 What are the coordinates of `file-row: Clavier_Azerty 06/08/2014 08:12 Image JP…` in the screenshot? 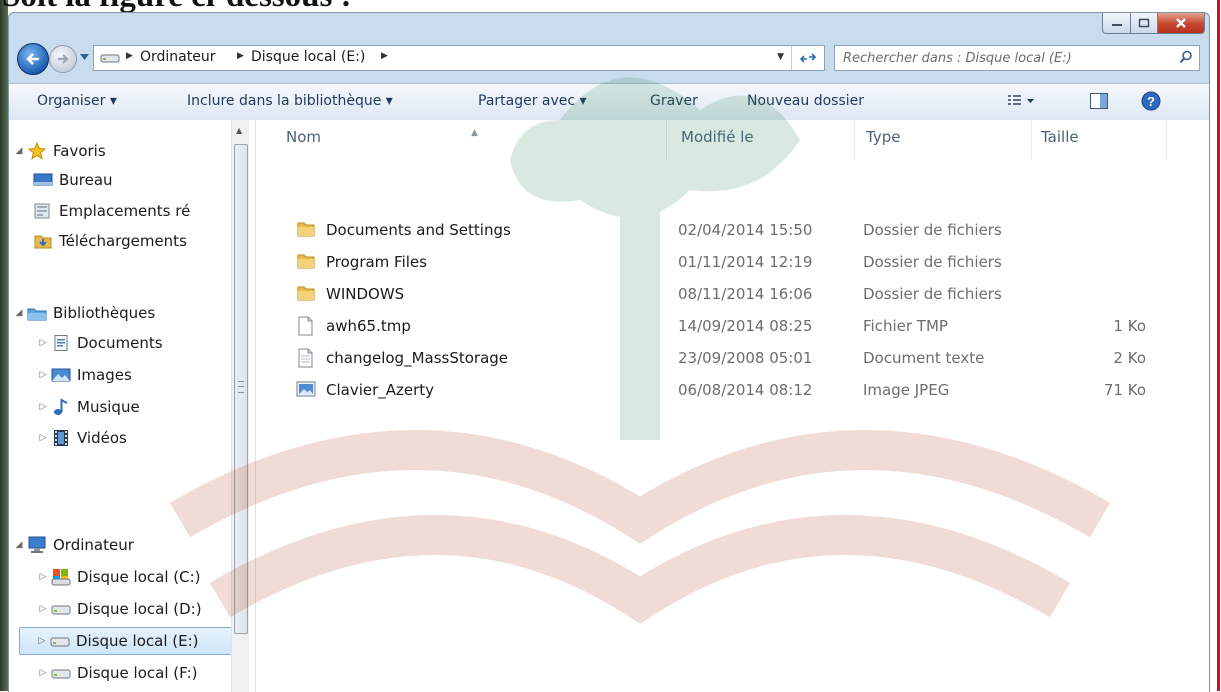 It's located at (716, 390).